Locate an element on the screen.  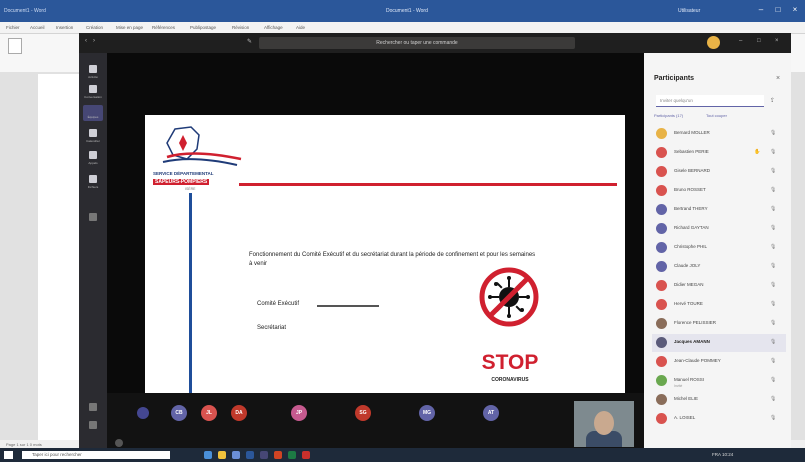
participant-row: Bertrand THERY 🎙 is located at coordinates (719, 210).